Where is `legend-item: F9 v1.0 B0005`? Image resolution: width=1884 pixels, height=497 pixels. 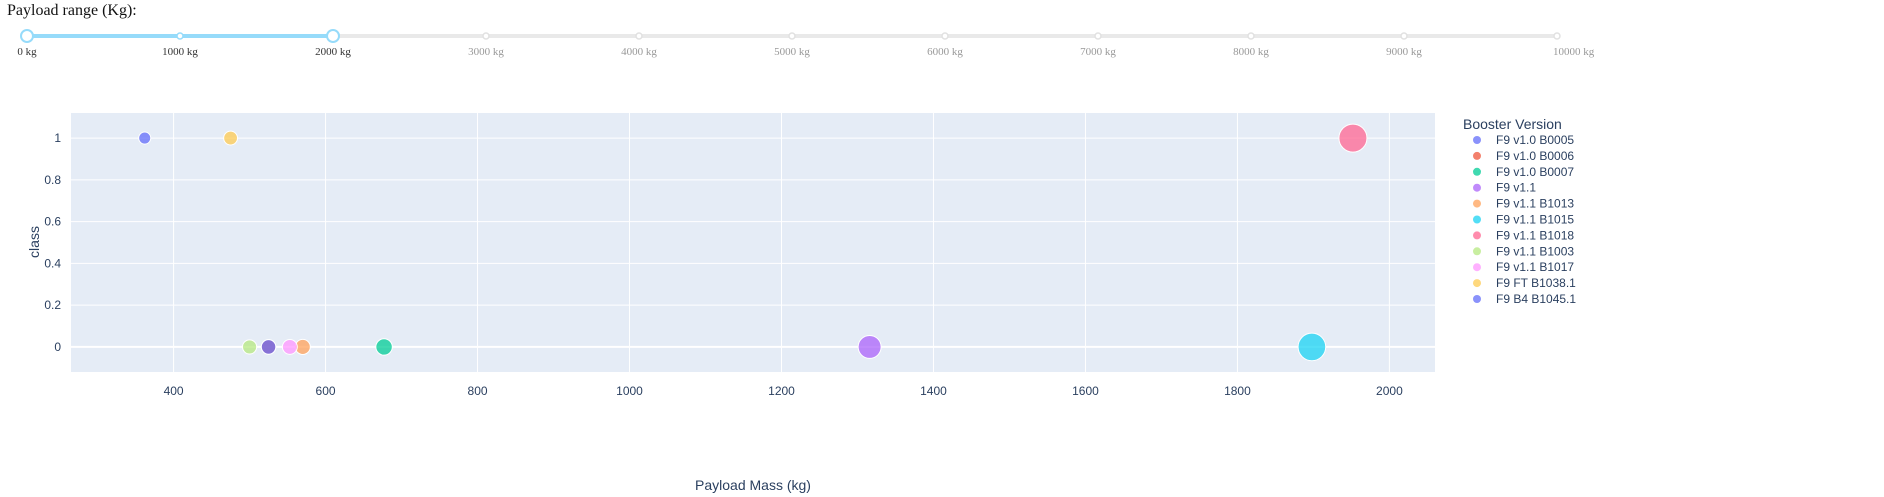
legend-item: F9 v1.0 B0005 is located at coordinates (1523, 140).